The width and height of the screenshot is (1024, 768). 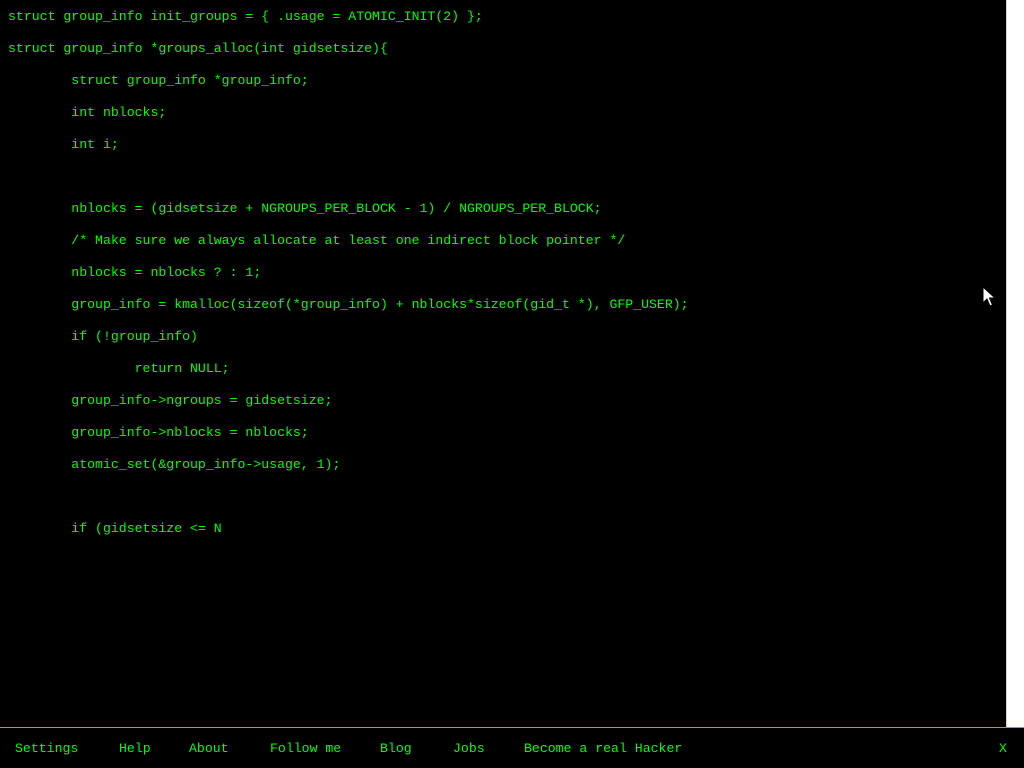 What do you see at coordinates (305, 749) in the screenshot?
I see `follow-me-link: Follow me` at bounding box center [305, 749].